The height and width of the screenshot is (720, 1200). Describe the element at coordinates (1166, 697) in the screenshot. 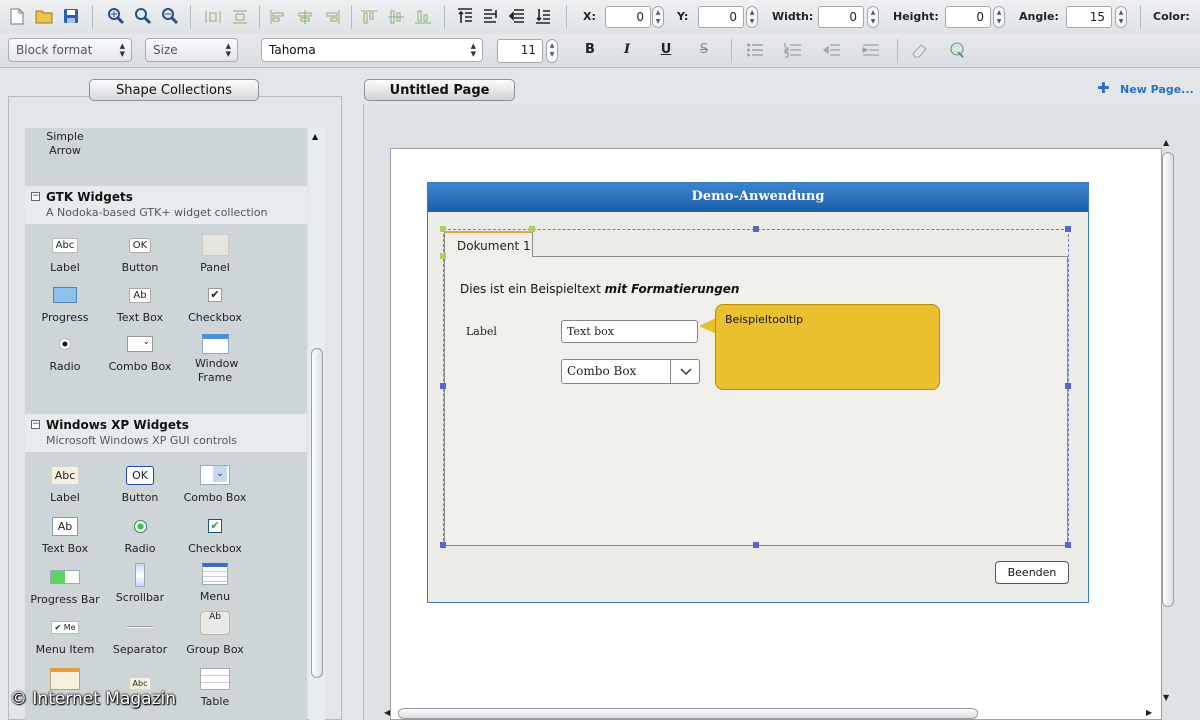

I see `scroll-down-arrow-icon: ▼` at that location.